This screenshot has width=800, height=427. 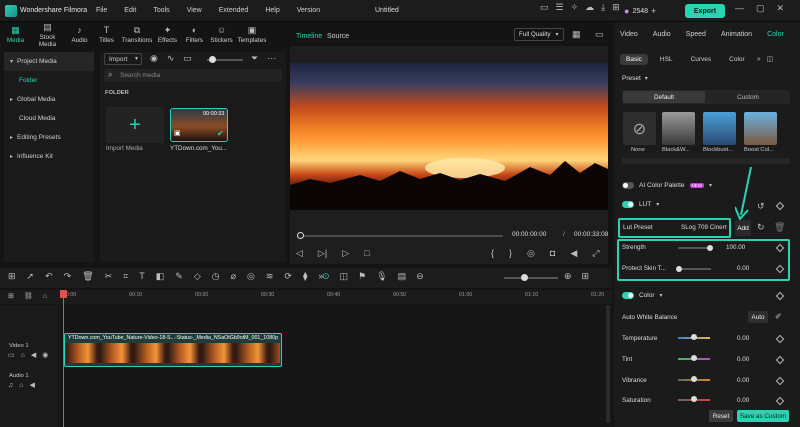 I want to click on lock-track-icon: ⌂, so click(x=45, y=296).